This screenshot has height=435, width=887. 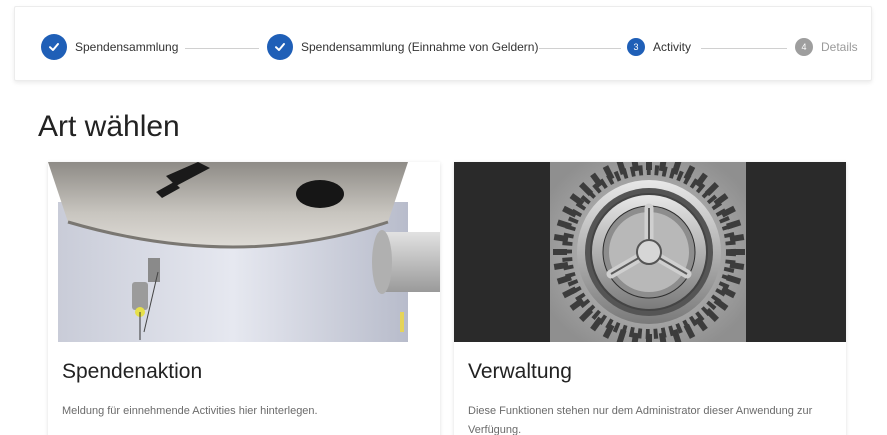 I want to click on step-1: Spendensammlung, so click(x=109, y=47).